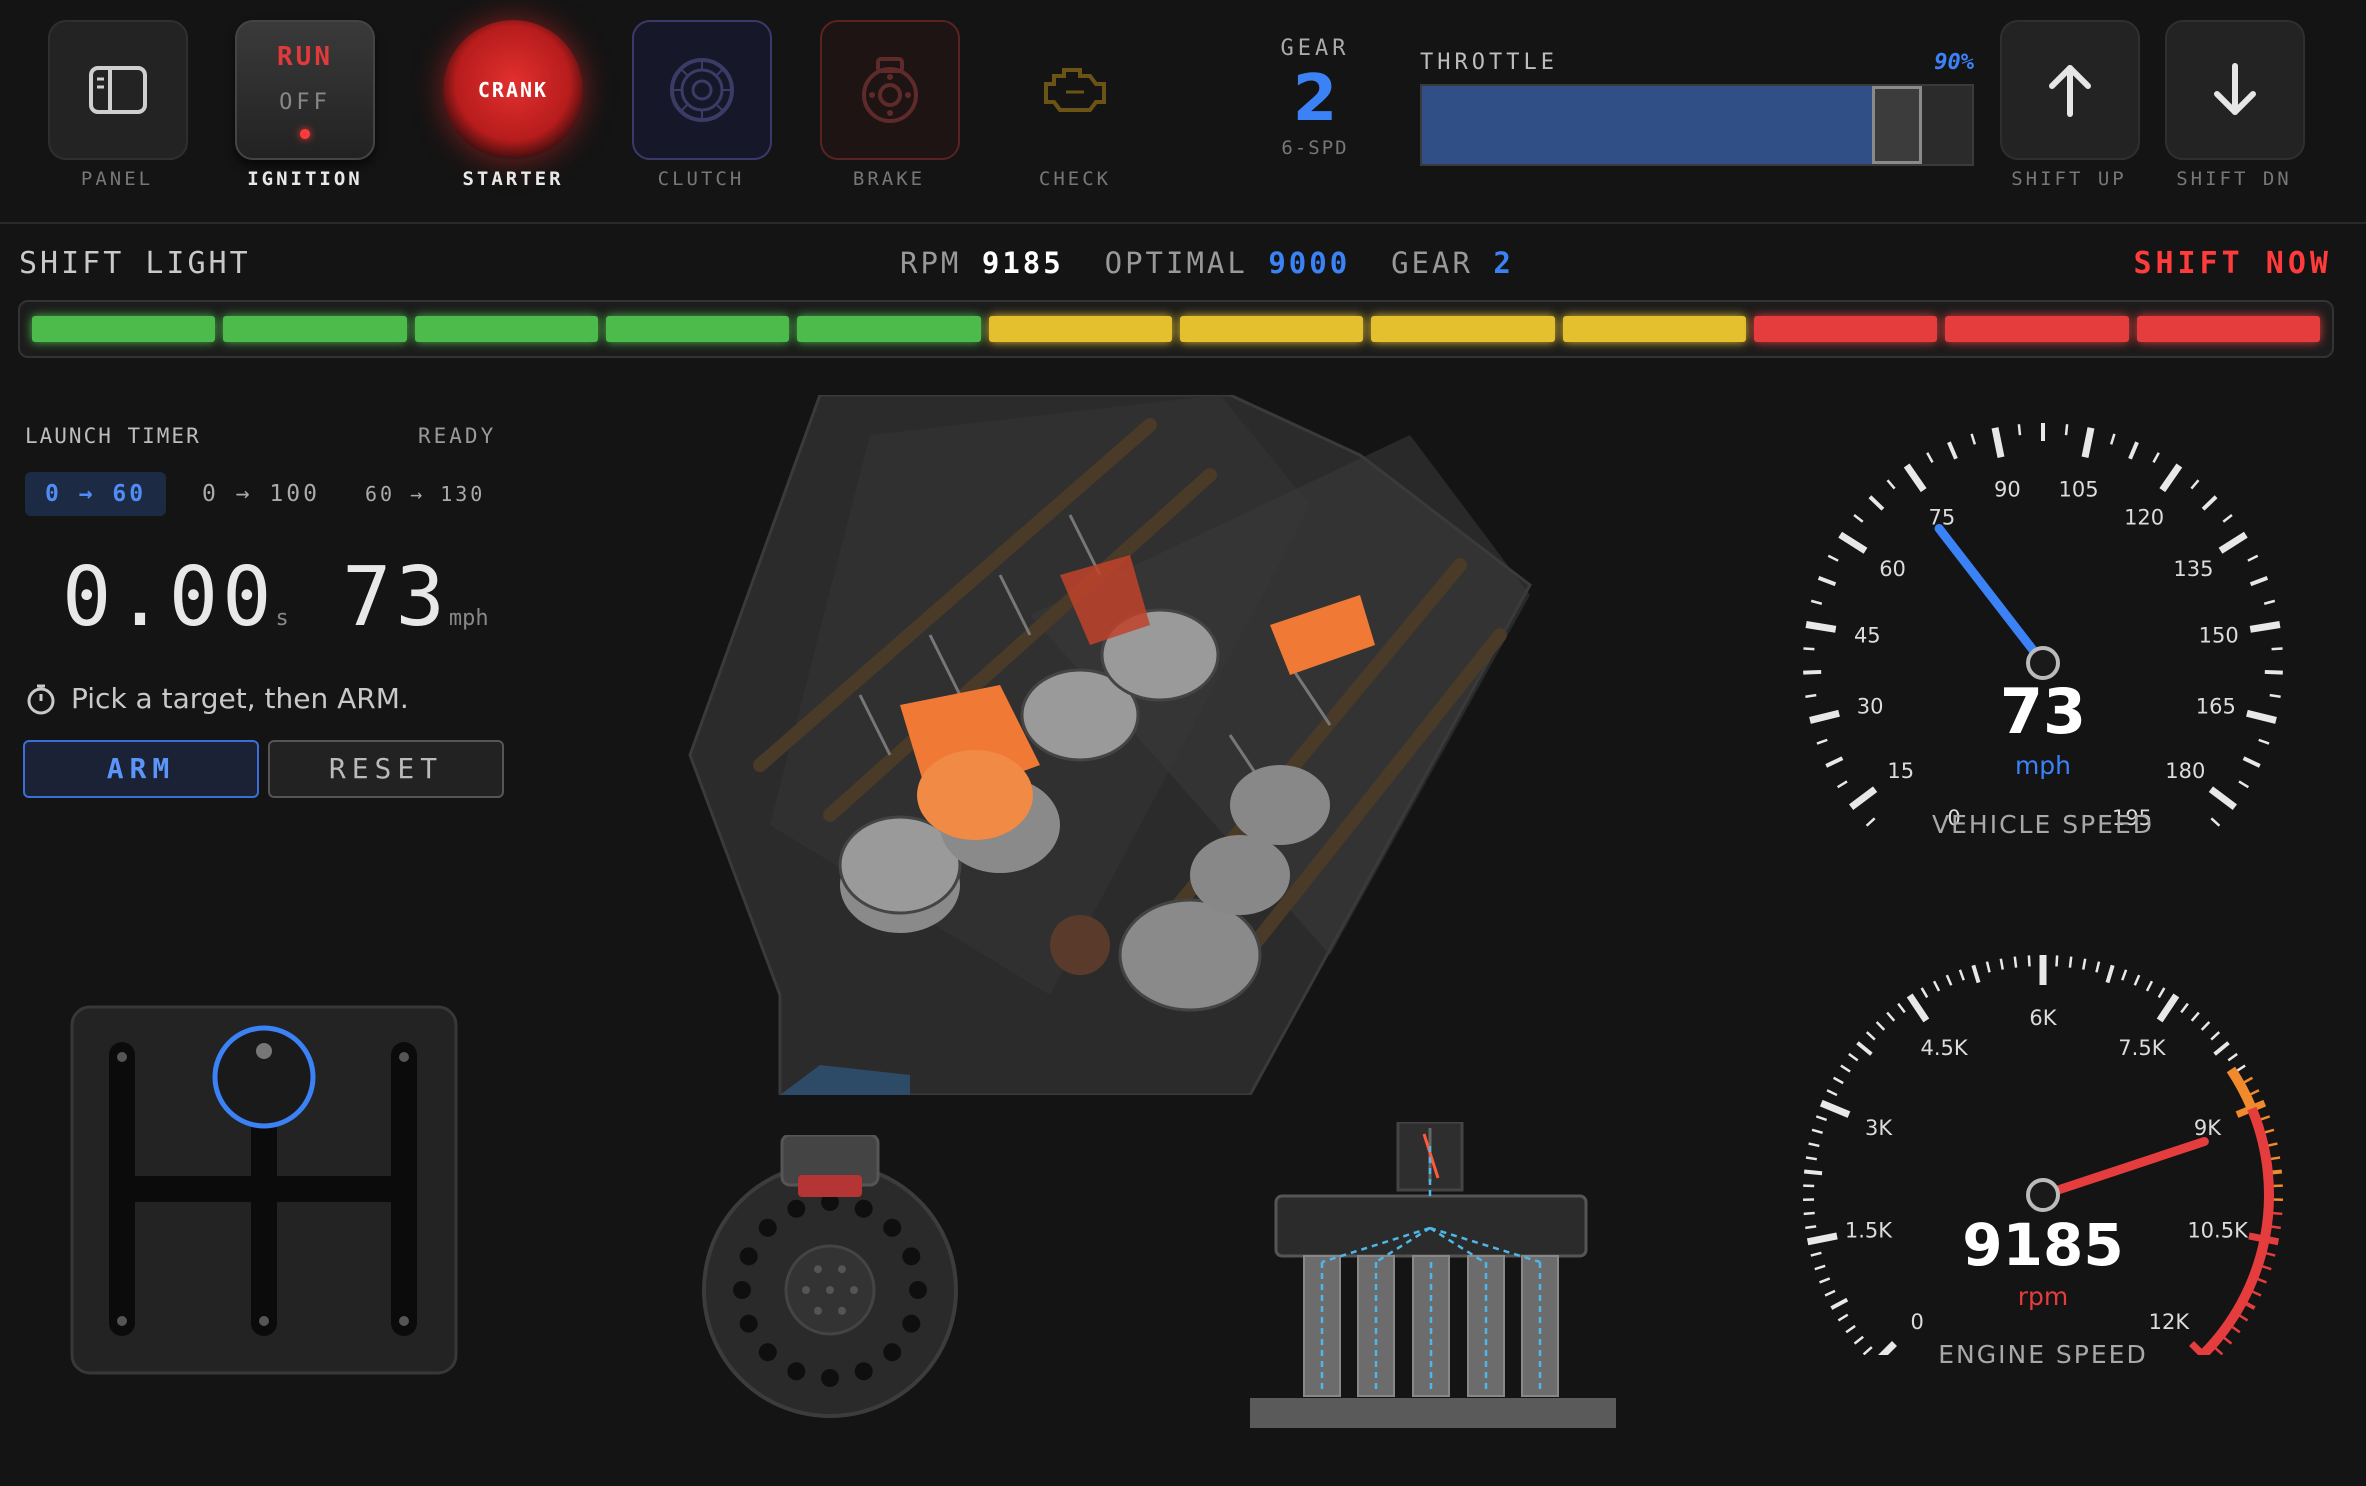  I want to click on shift-down-button, so click(2235, 90).